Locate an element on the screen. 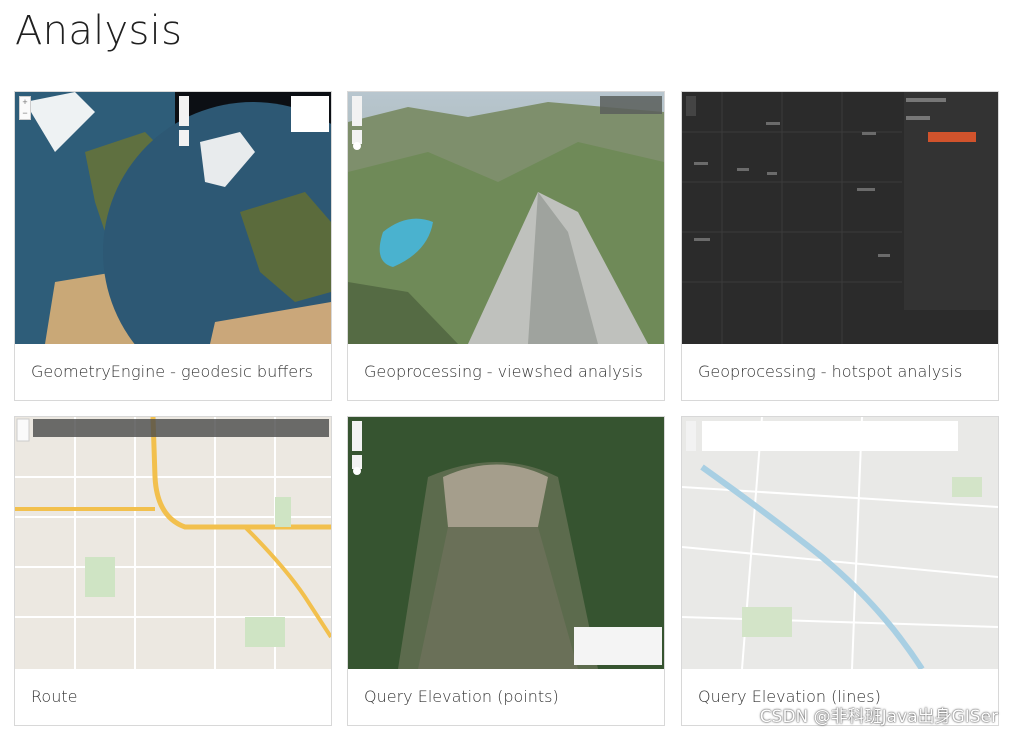 The height and width of the screenshot is (733, 1012). card-caption: Route is located at coordinates (54, 696).